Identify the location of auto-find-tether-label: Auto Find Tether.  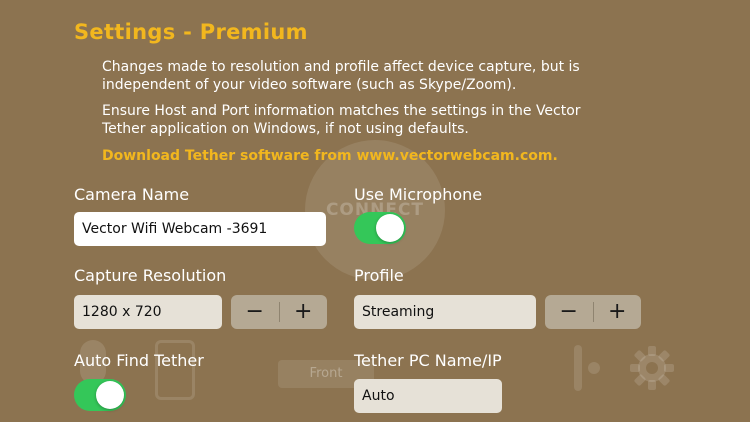
(139, 360).